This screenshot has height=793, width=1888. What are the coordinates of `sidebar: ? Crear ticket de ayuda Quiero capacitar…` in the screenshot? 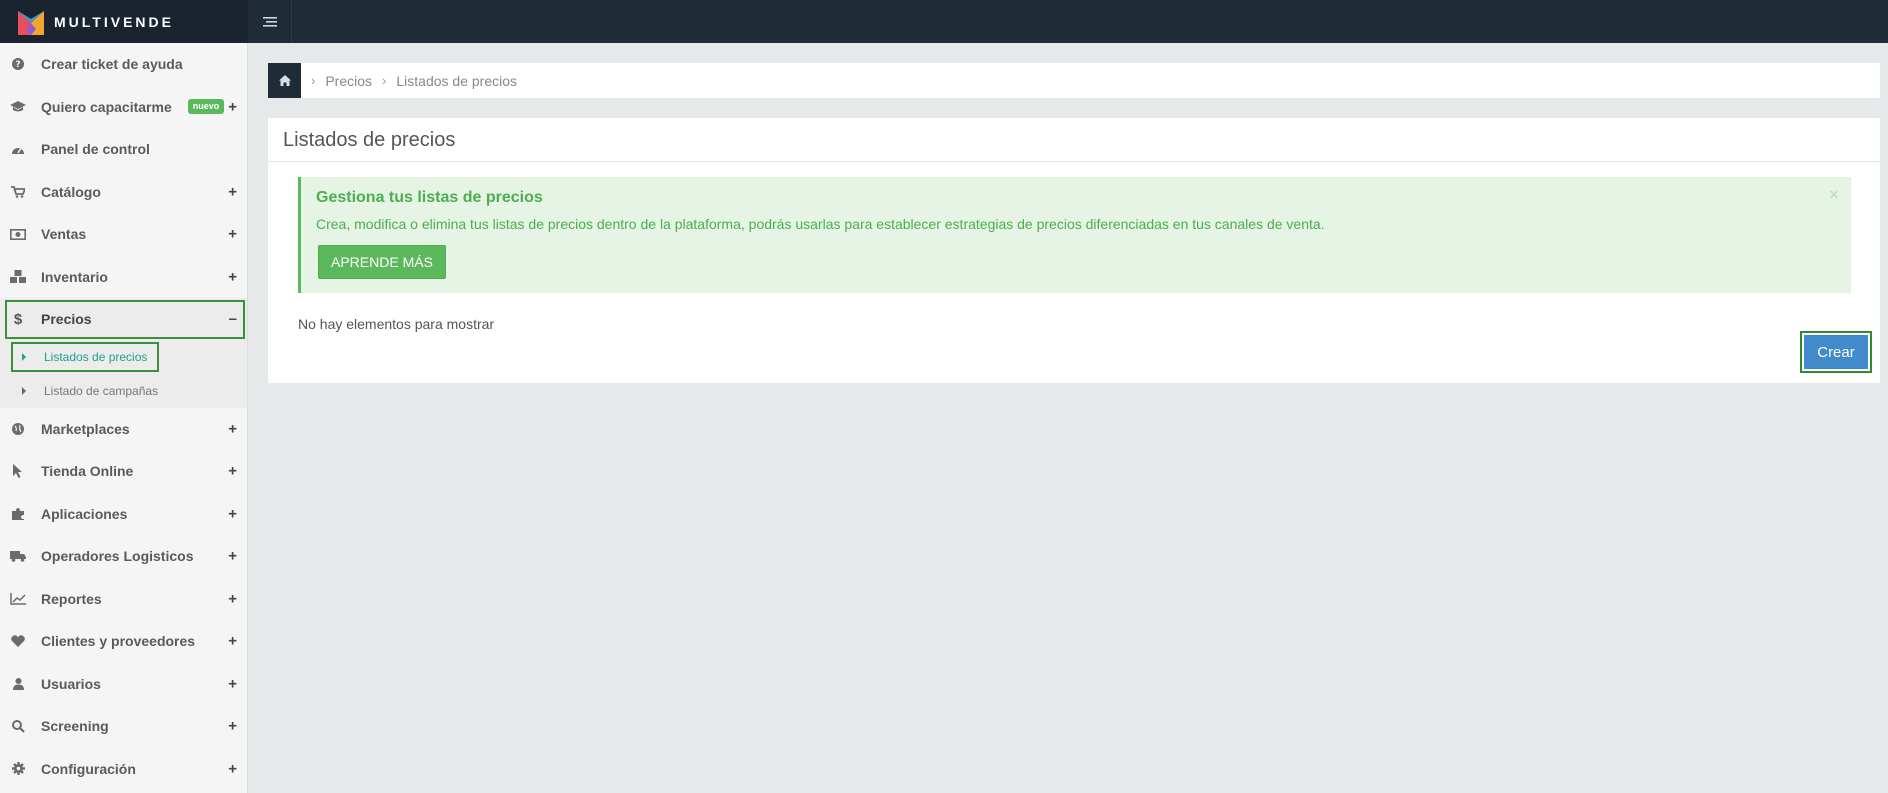 It's located at (124, 418).